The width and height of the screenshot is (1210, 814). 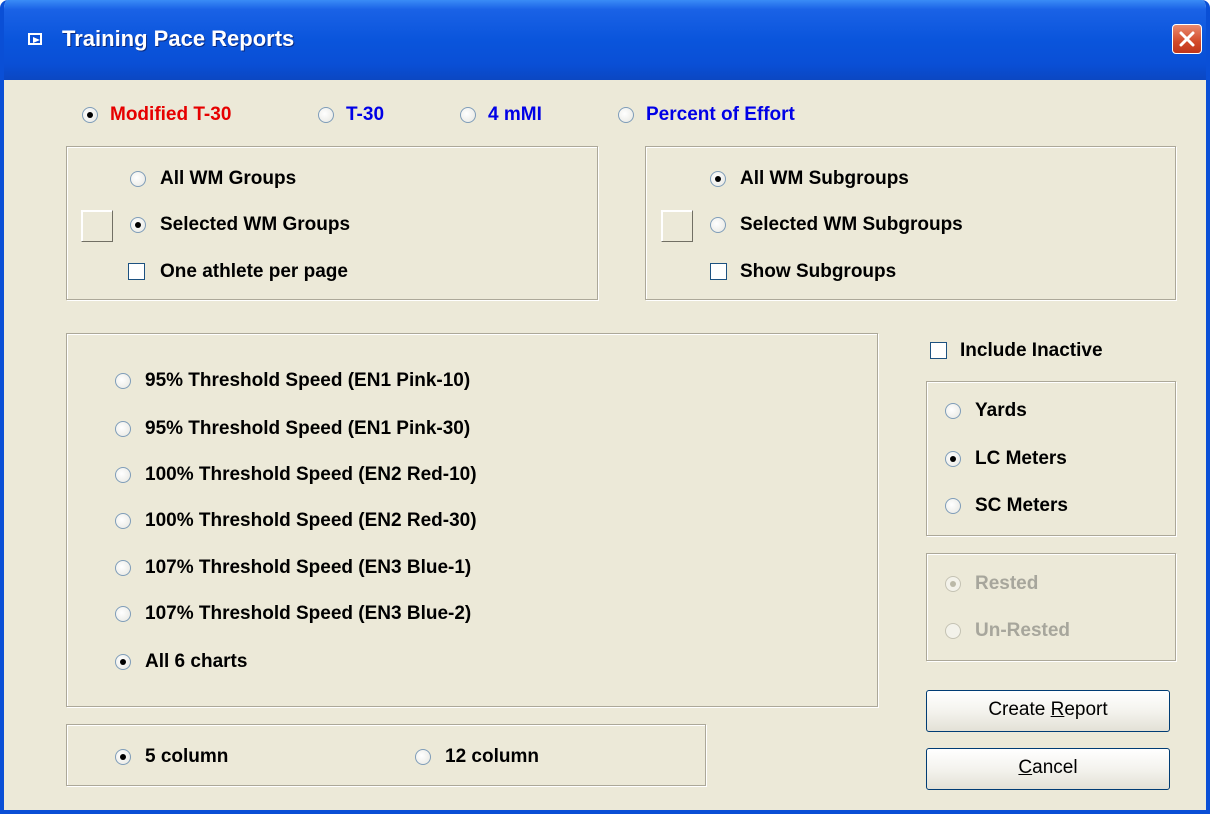 I want to click on create-report-button: Create Report, so click(x=1048, y=711).